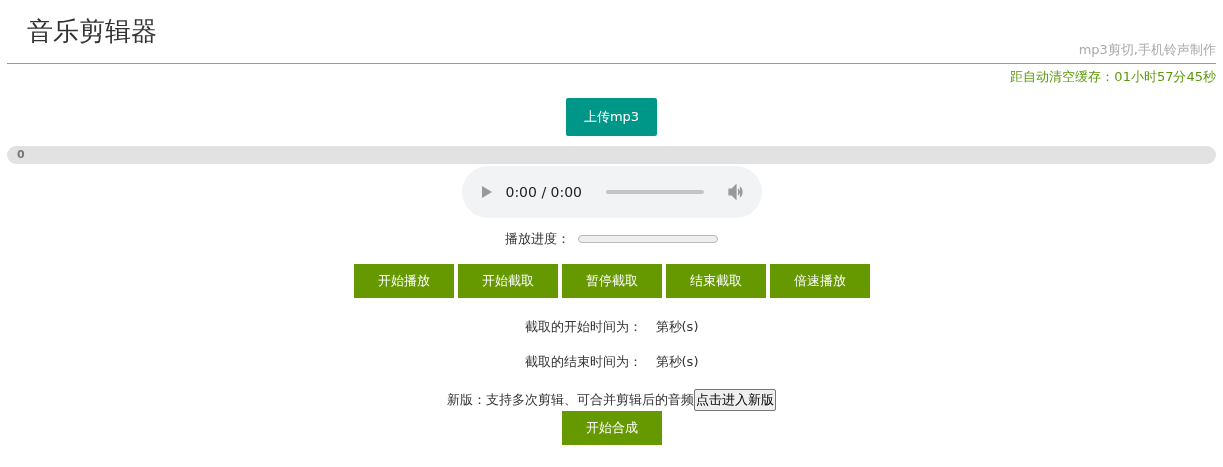  Describe the element at coordinates (611, 117) in the screenshot. I see `upload-button: 上传mp3` at that location.